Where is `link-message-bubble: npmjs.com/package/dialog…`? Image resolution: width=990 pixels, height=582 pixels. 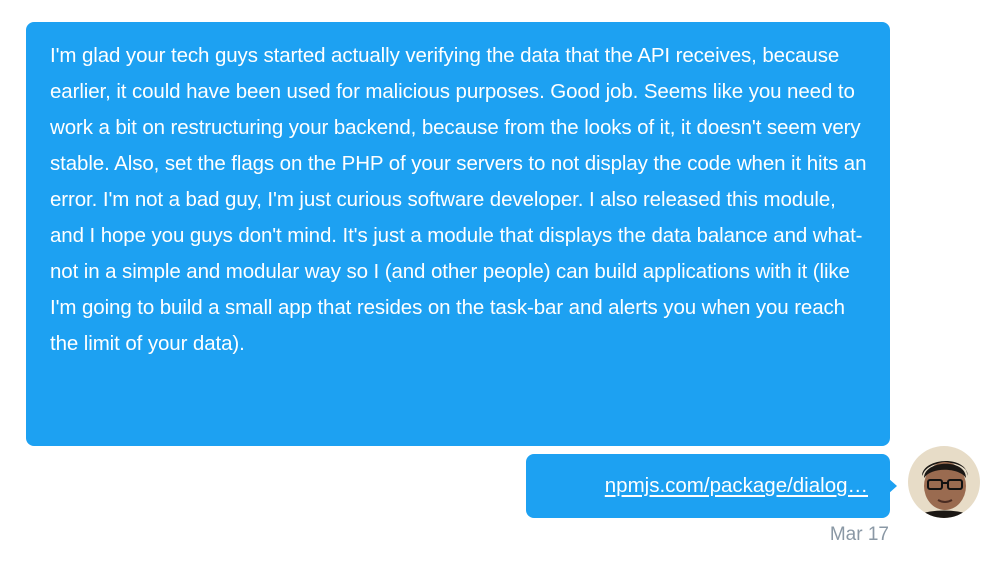
link-message-bubble: npmjs.com/package/dialog… is located at coordinates (708, 486).